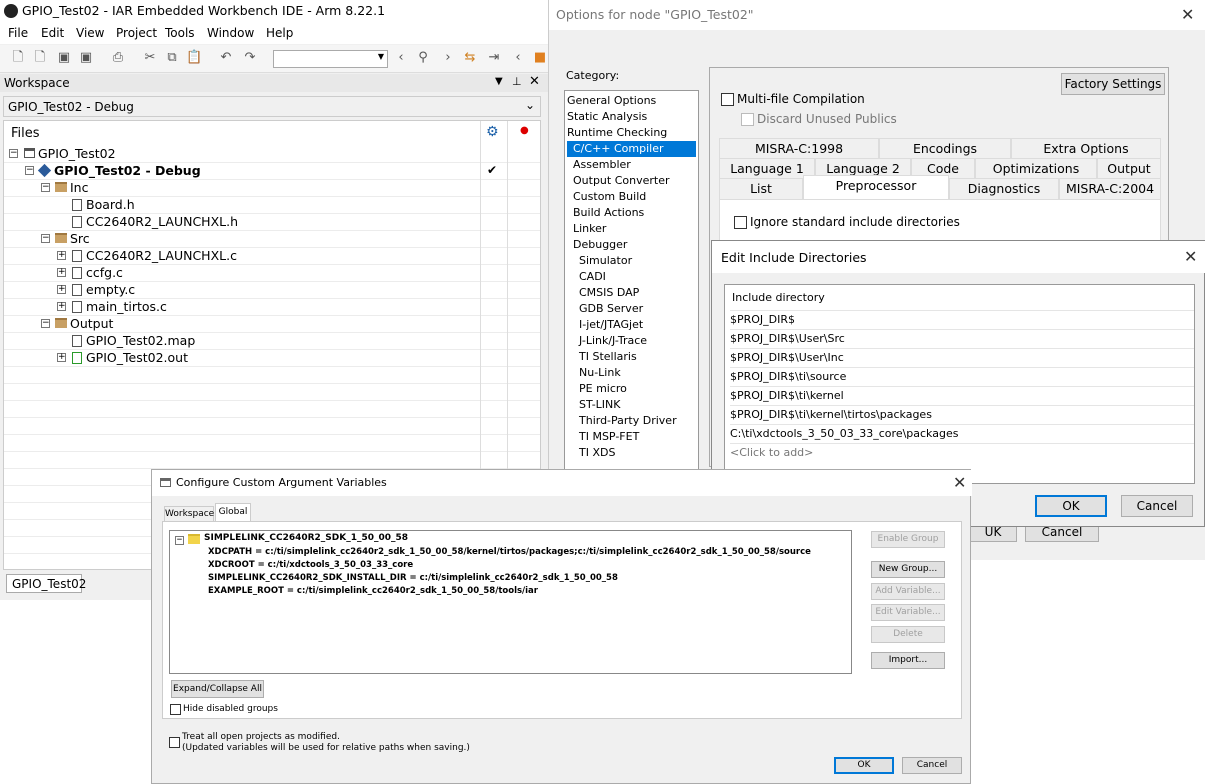 This screenshot has width=1205, height=784. What do you see at coordinates (761, 189) in the screenshot?
I see `tab-list: List` at bounding box center [761, 189].